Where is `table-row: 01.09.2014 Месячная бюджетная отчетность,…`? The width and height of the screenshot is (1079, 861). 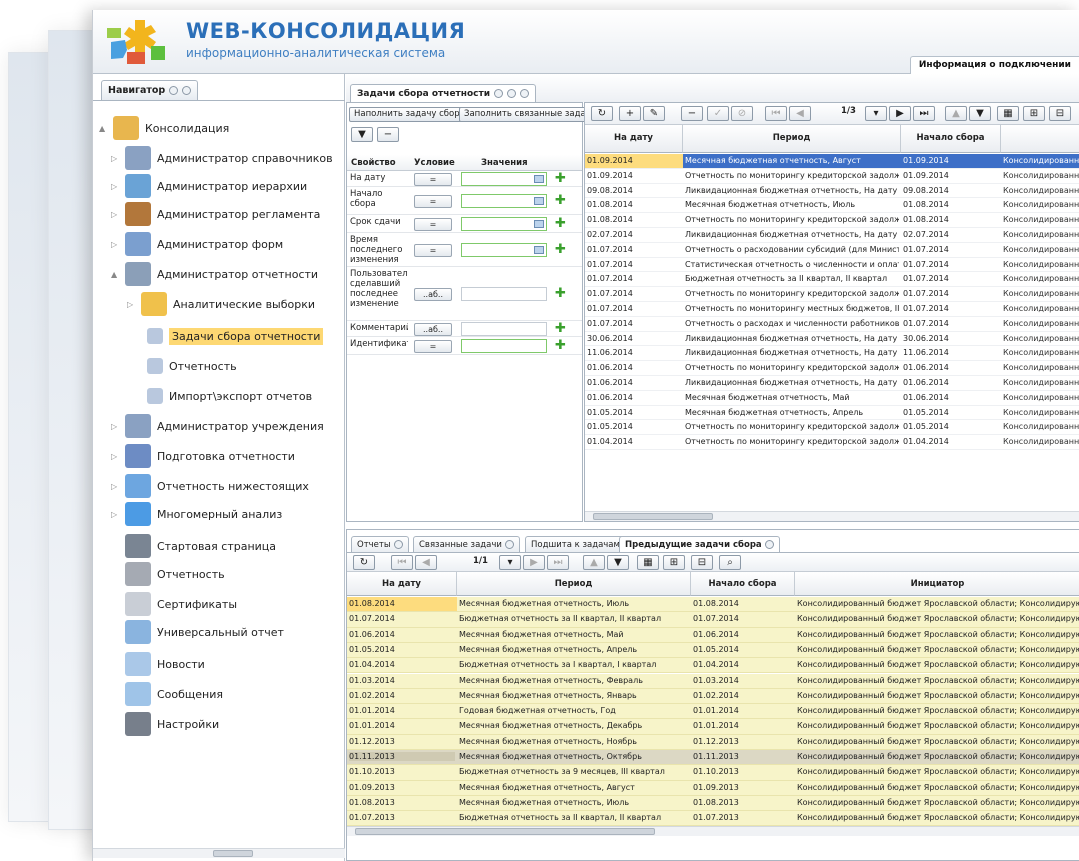
table-row: 01.09.2014 Месячная бюджетная отчетность,… is located at coordinates (832, 161).